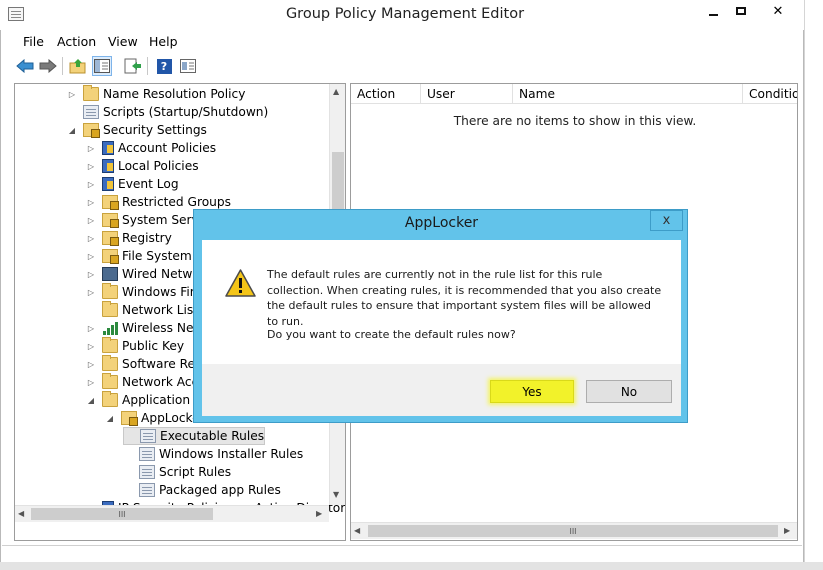 Image resolution: width=823 pixels, height=570 pixels. I want to click on tree-item-label: Script Rules, so click(195, 472).